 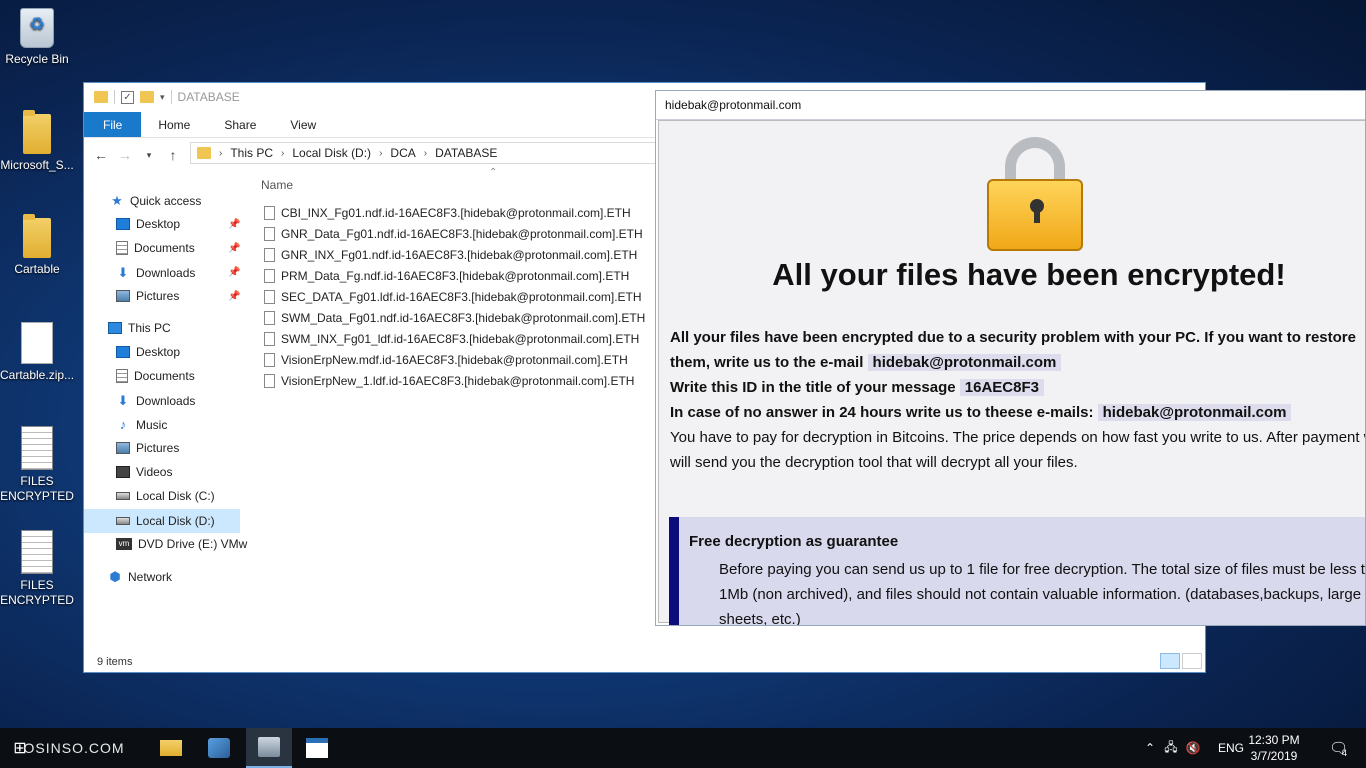 I want to click on sidebar-item-label: Desktop, so click(x=158, y=352).